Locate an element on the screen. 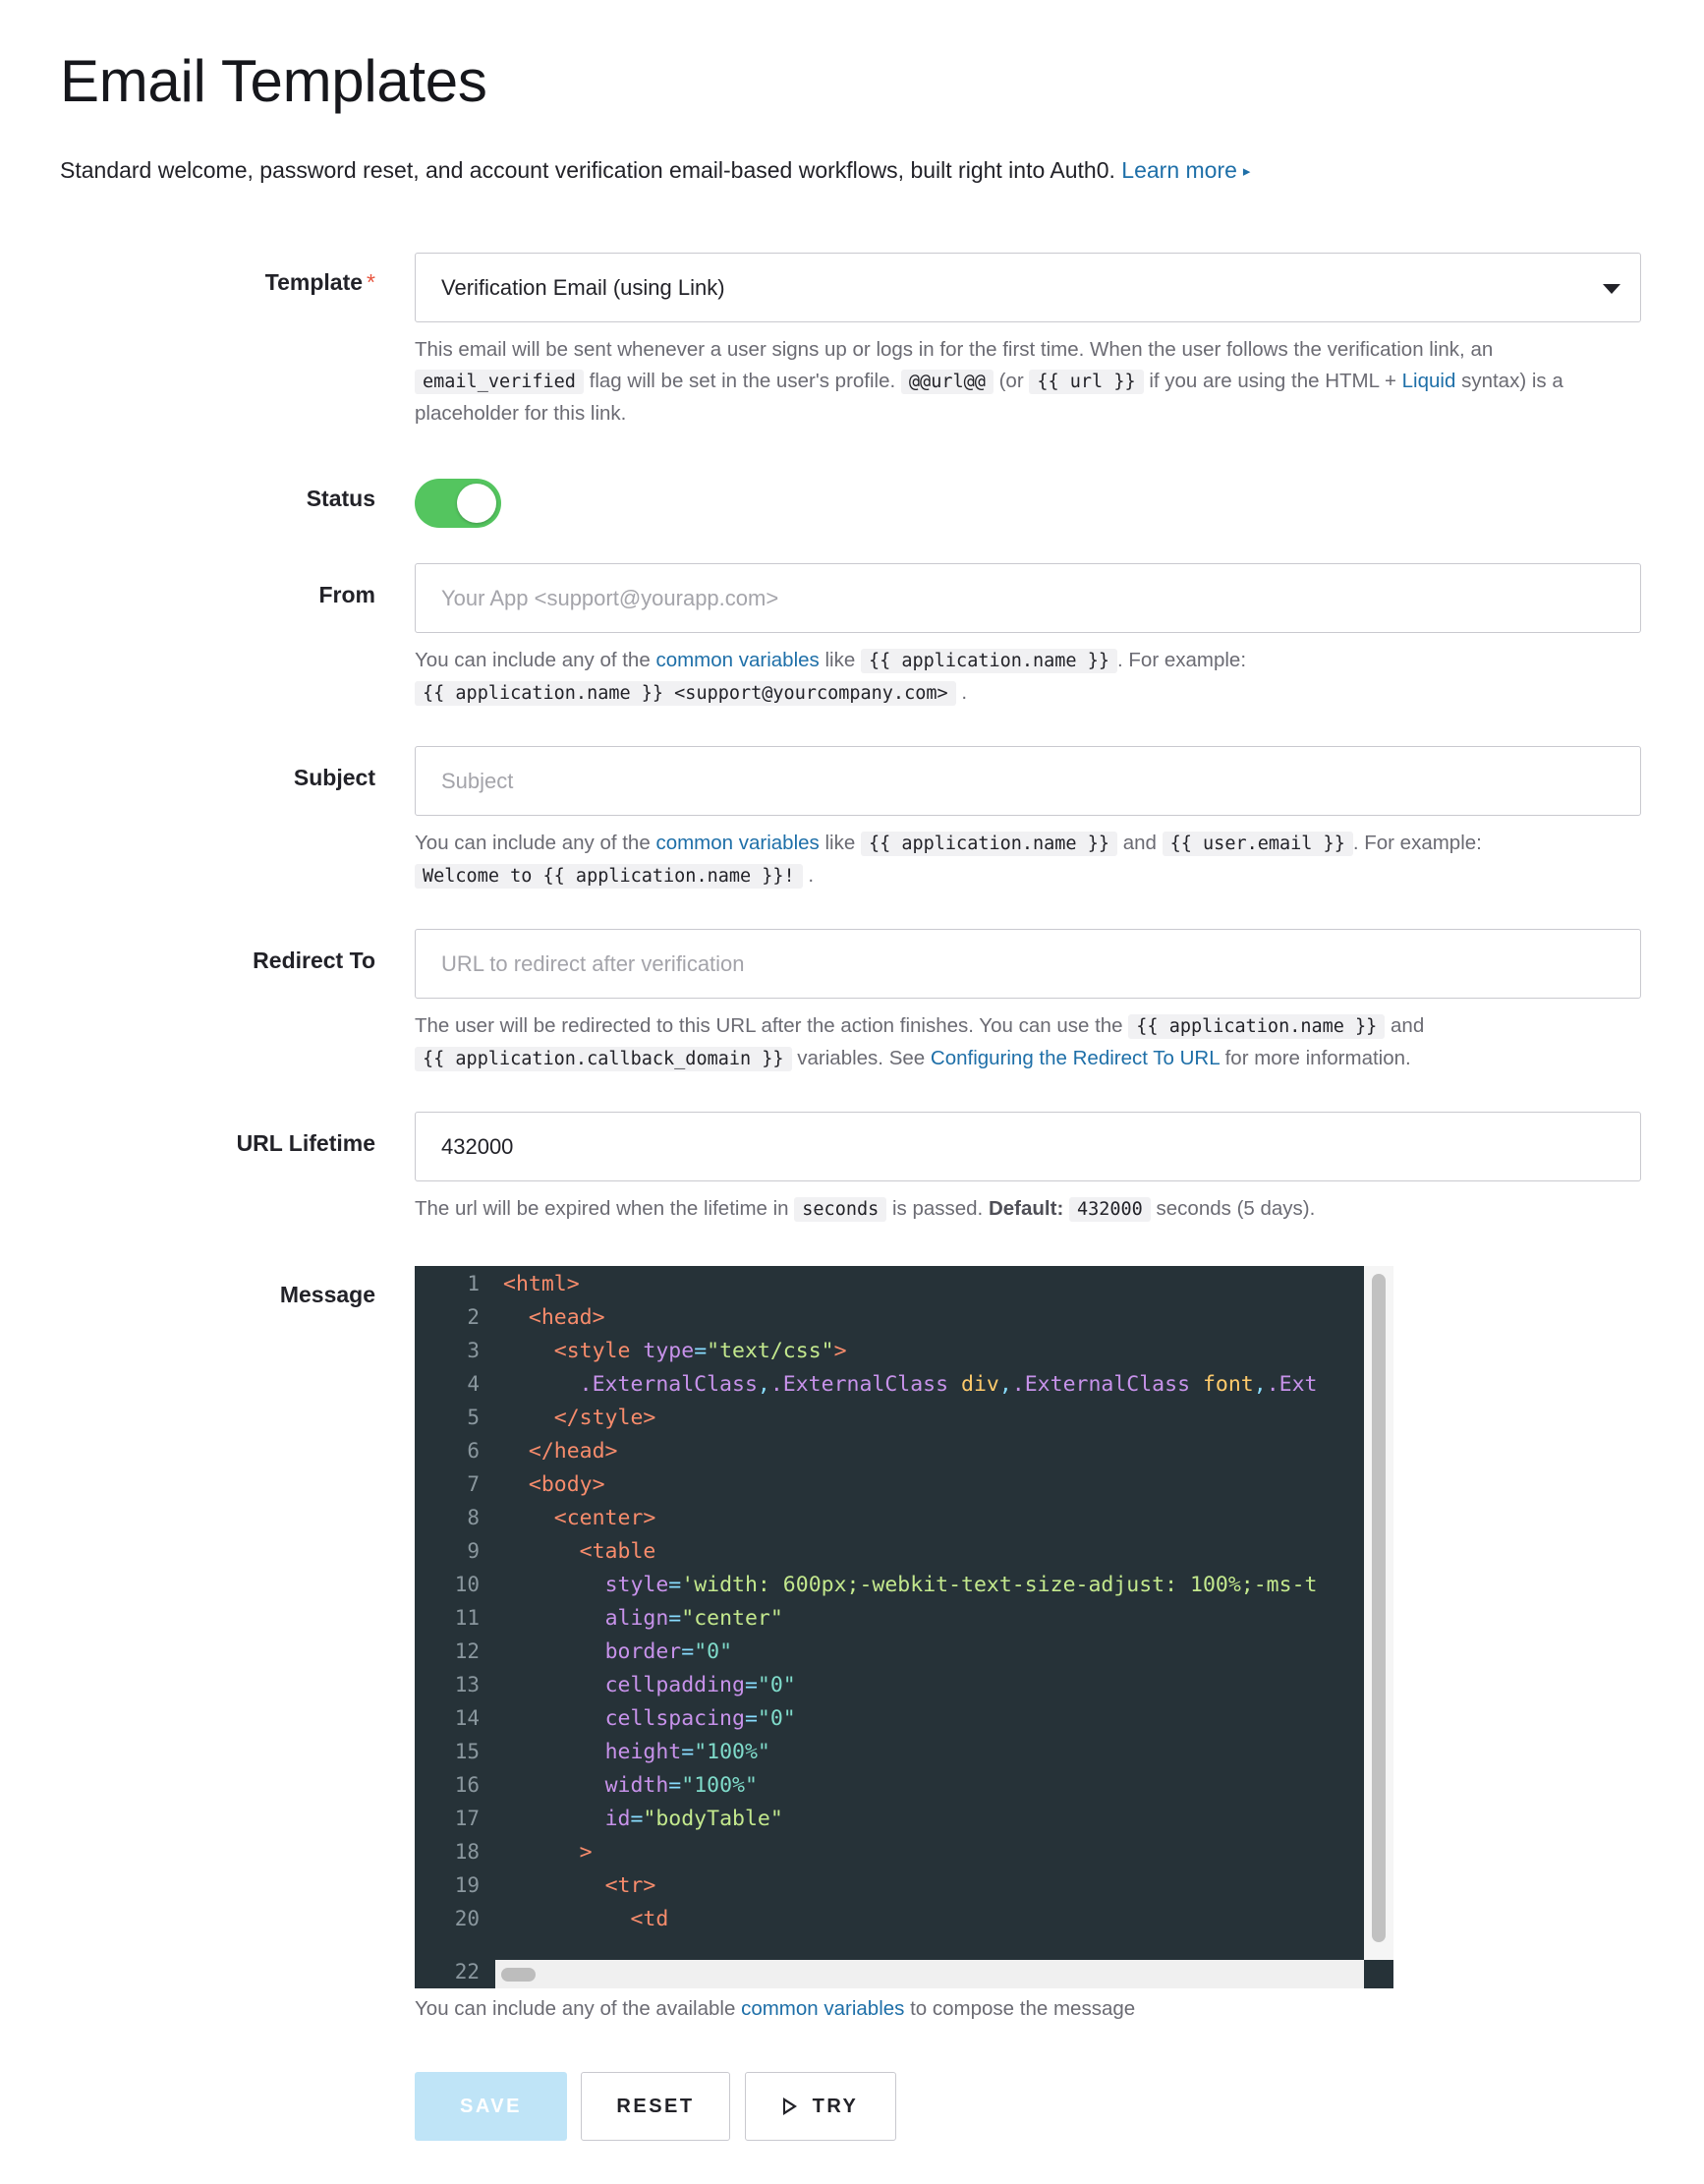 The width and height of the screenshot is (1704, 2184). template-select: Verification Email (using Link) is located at coordinates (1028, 287).